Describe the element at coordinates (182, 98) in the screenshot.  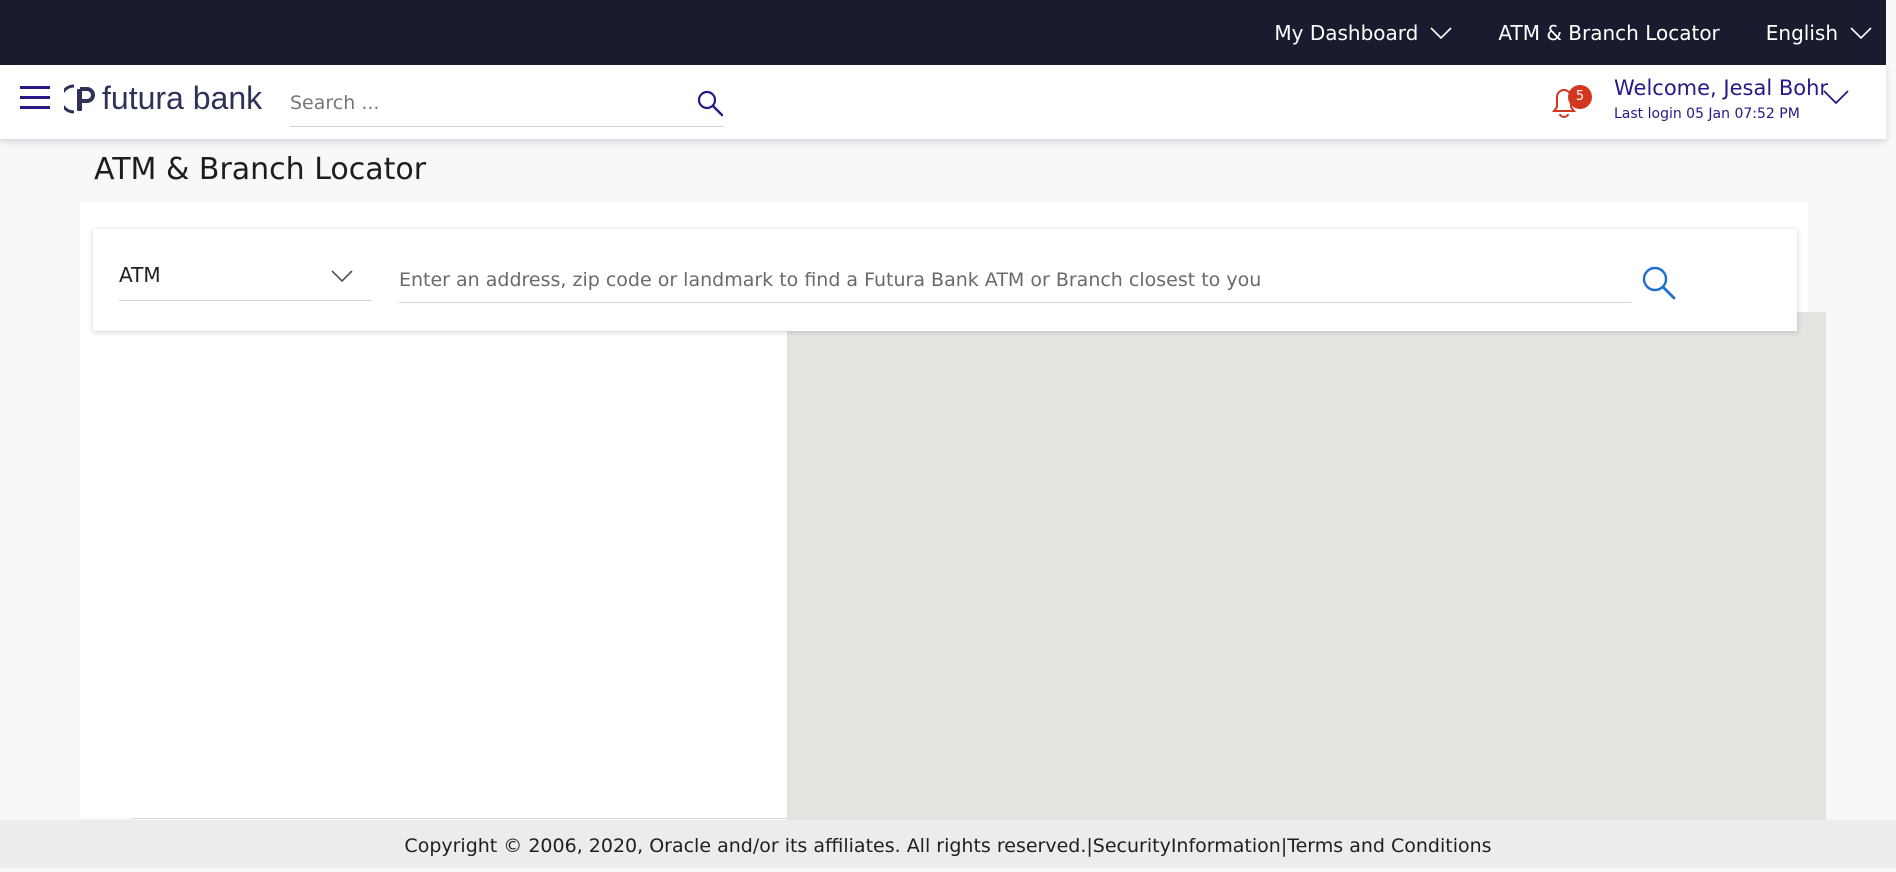
I see `brand-name: futura bank` at that location.